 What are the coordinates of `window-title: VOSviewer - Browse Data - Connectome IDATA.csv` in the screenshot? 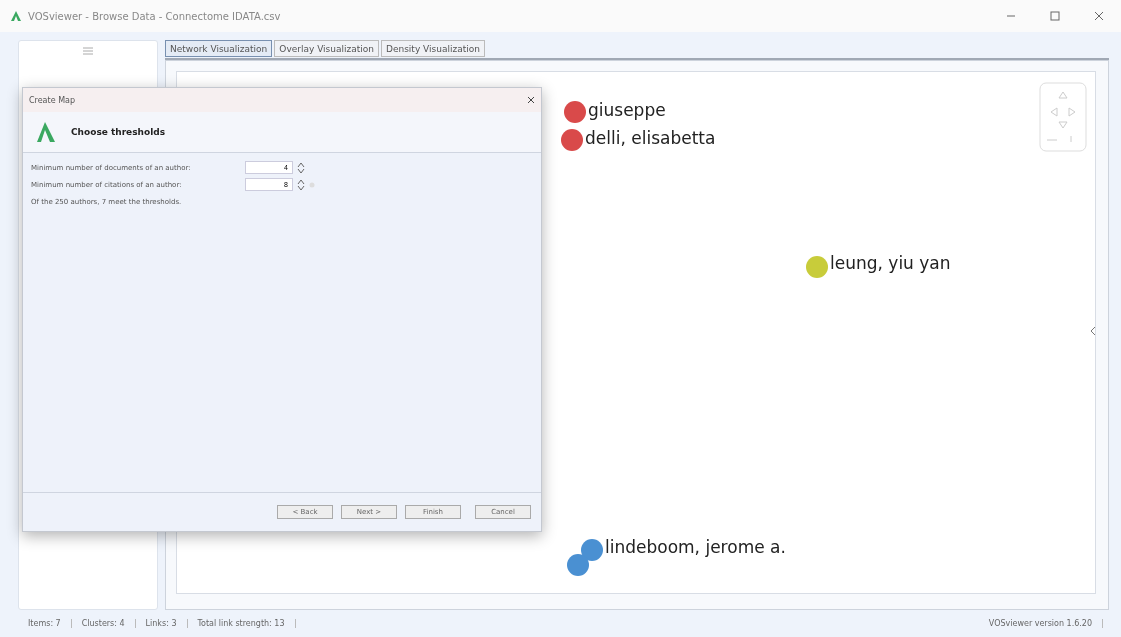 It's located at (154, 16).